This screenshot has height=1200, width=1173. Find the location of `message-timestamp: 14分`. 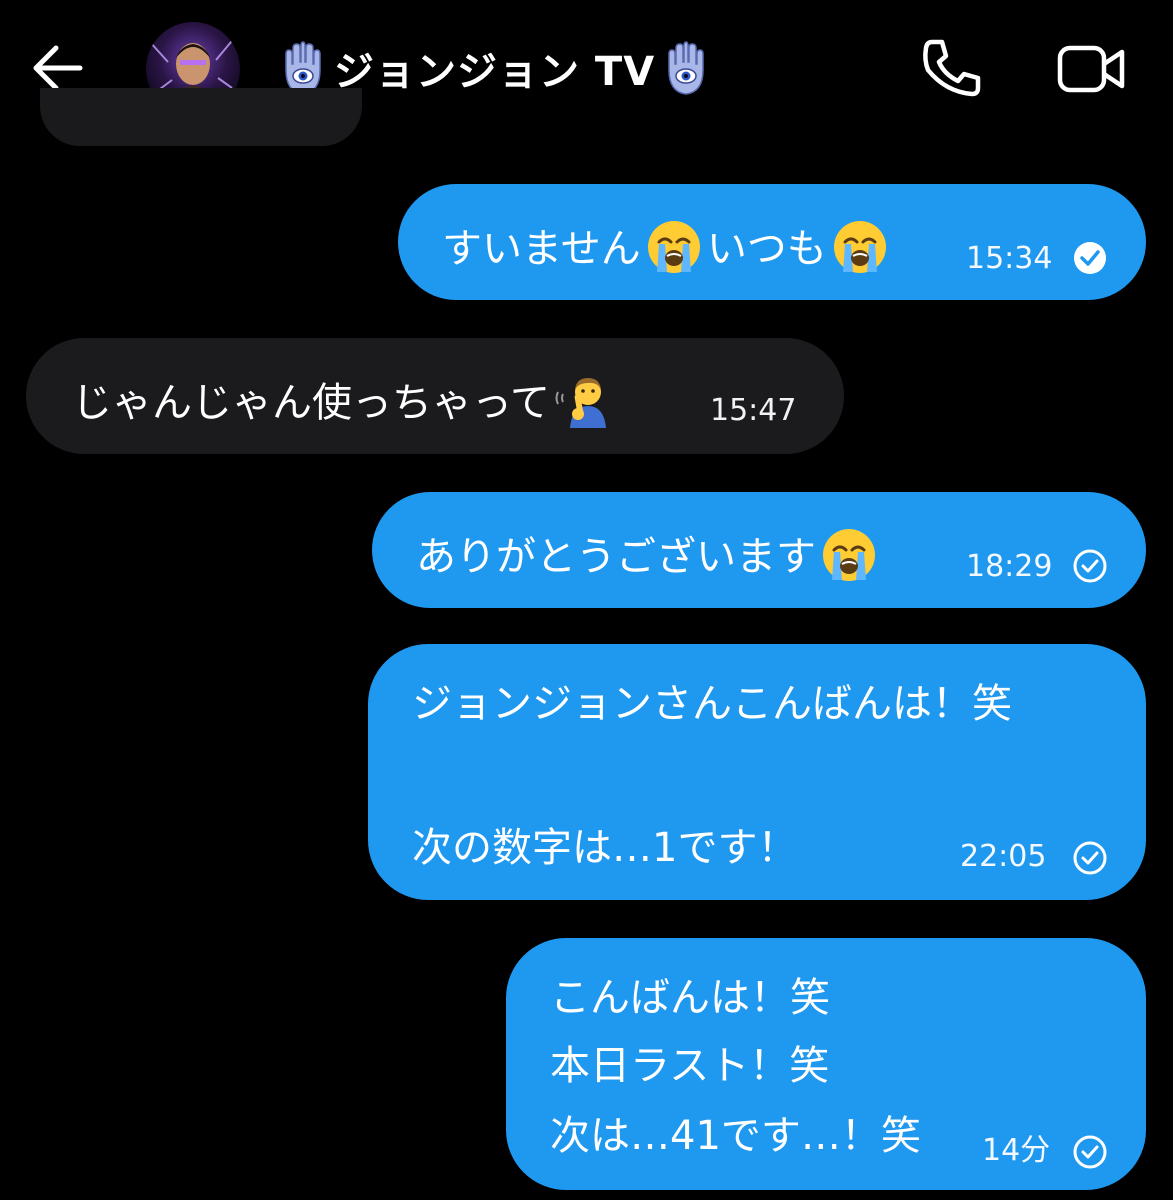

message-timestamp: 14分 is located at coordinates (1016, 1150).